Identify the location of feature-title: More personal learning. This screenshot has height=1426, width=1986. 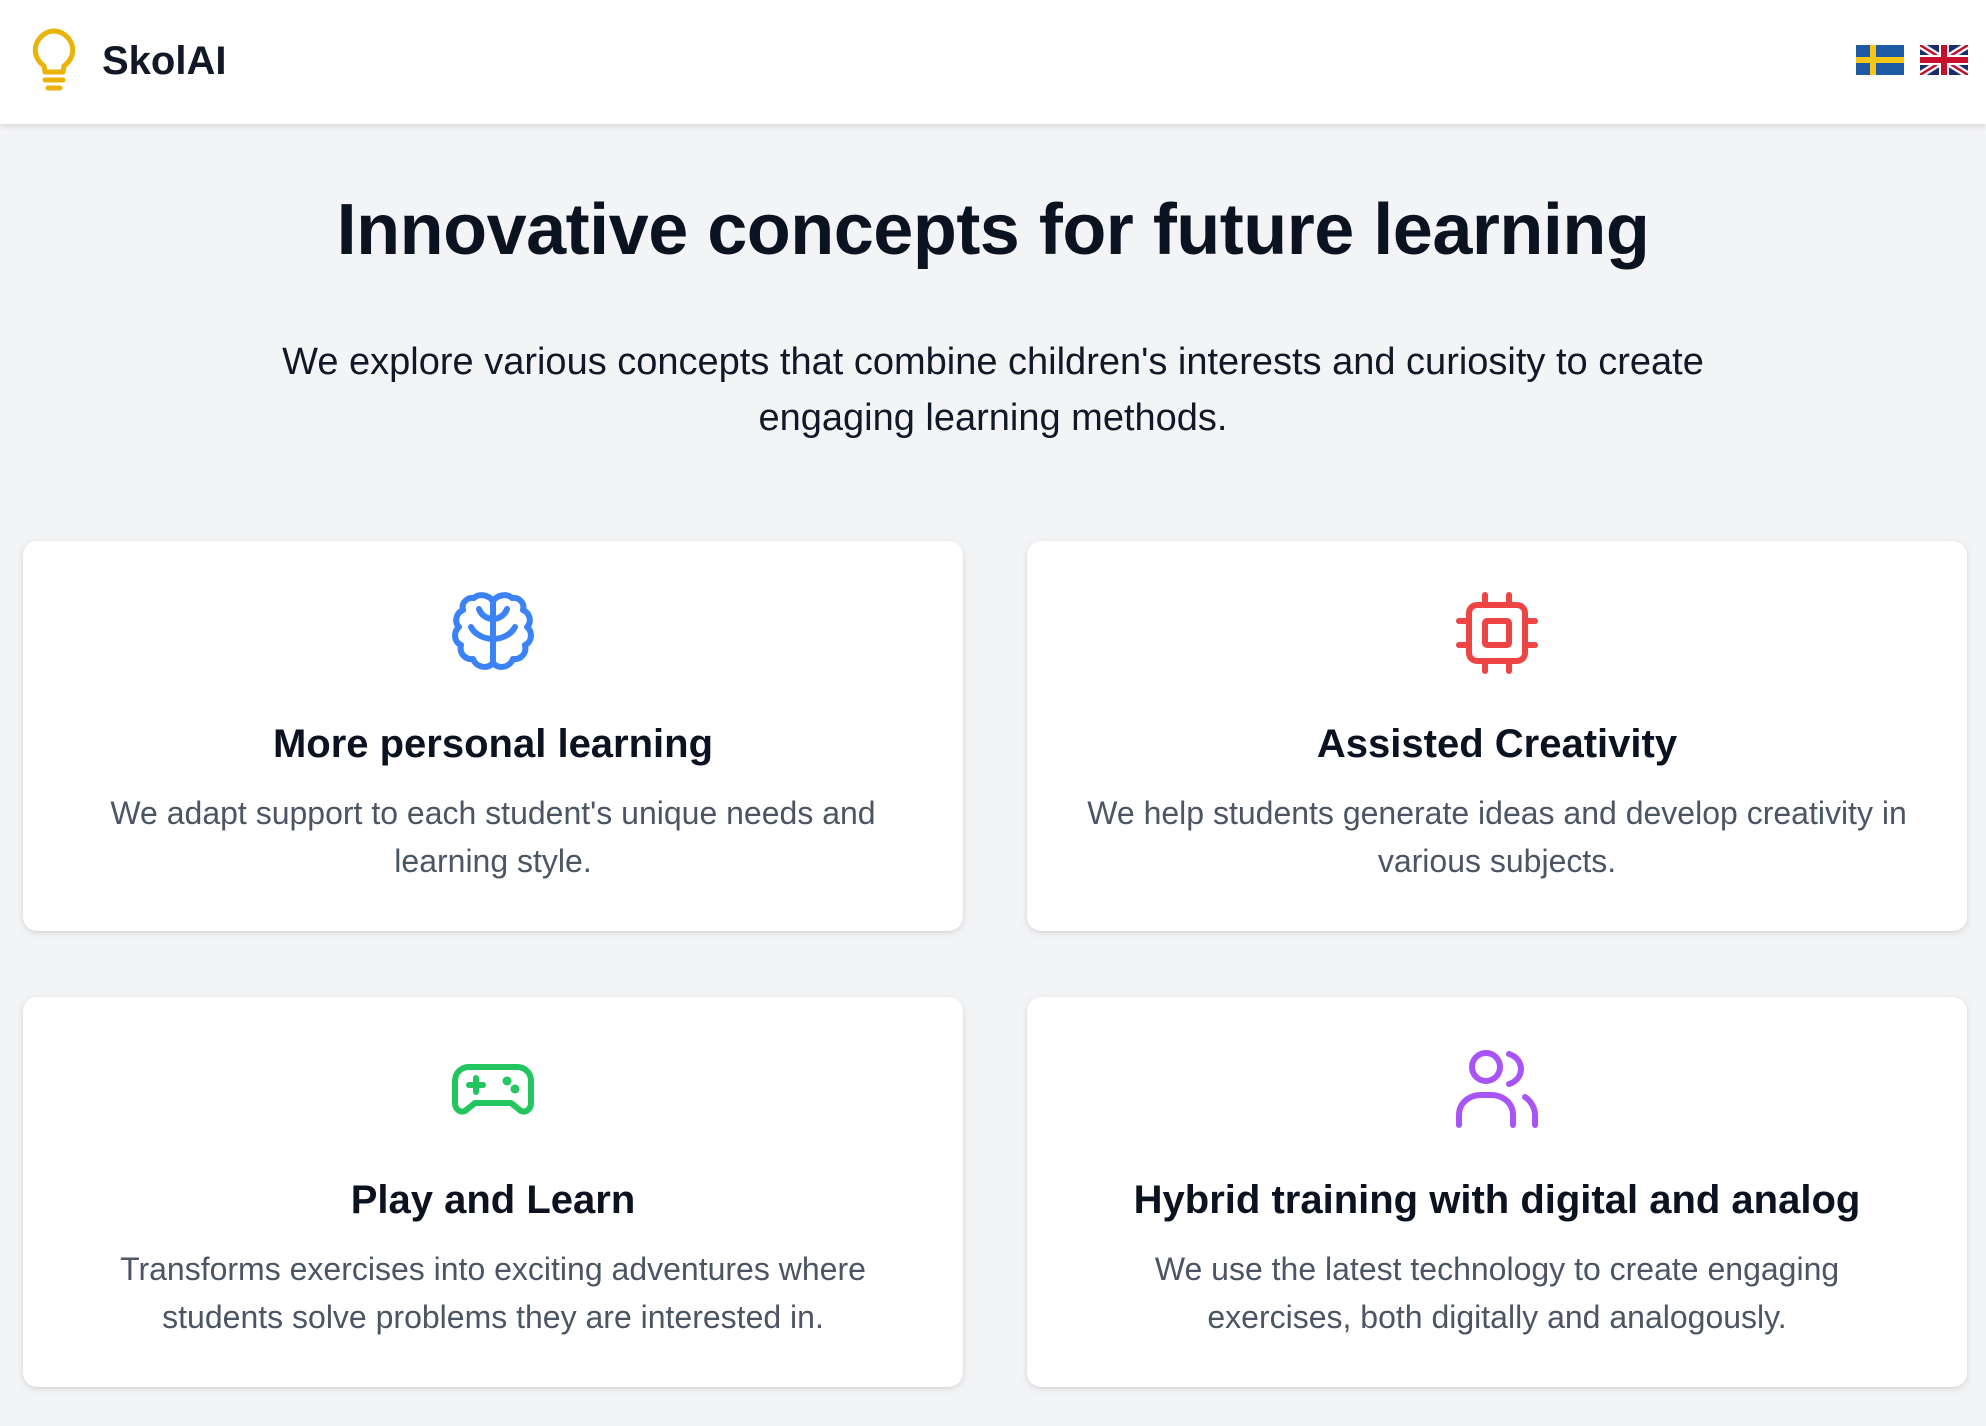
(493, 744).